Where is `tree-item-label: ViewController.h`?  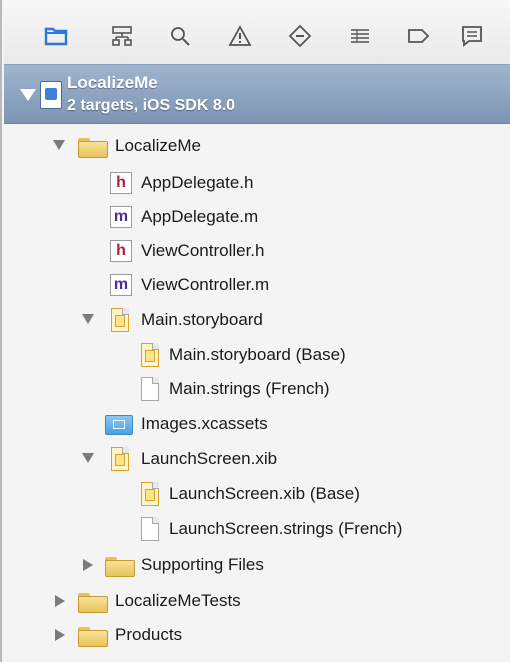
tree-item-label: ViewController.h is located at coordinates (203, 250).